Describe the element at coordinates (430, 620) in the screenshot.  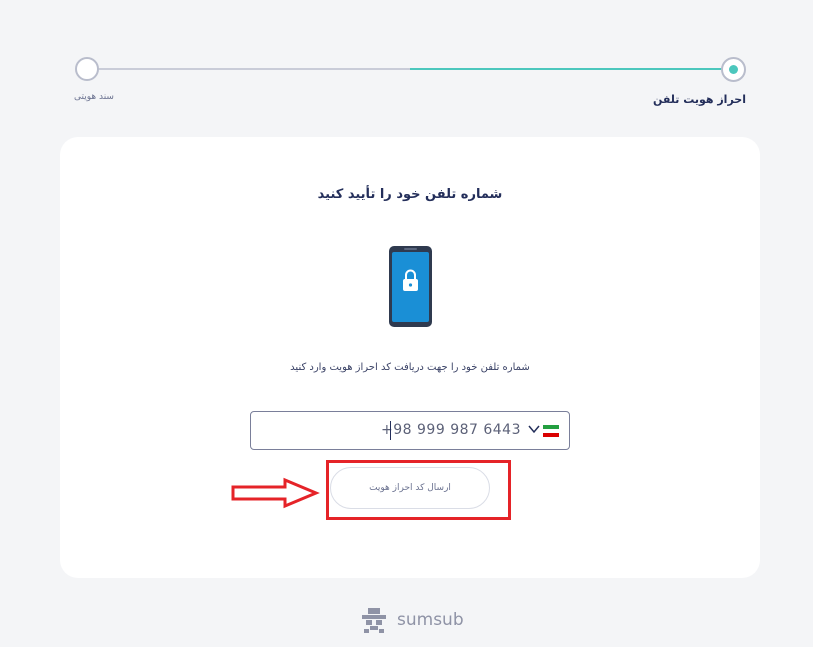
I see `sumsub-logo-text: sumsub` at that location.